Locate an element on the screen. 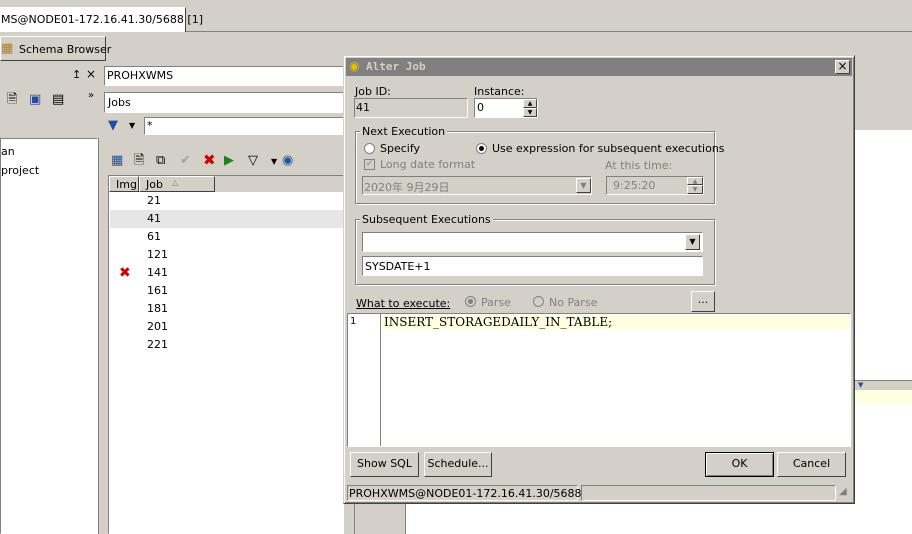 This screenshot has width=912, height=534. date-picker: 2020年 9月29日 ▼ is located at coordinates (477, 185).